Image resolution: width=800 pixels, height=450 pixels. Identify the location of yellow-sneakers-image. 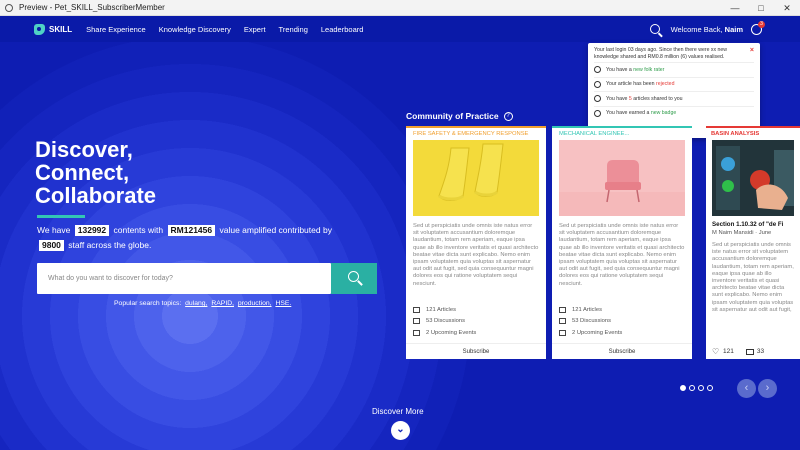
(476, 178).